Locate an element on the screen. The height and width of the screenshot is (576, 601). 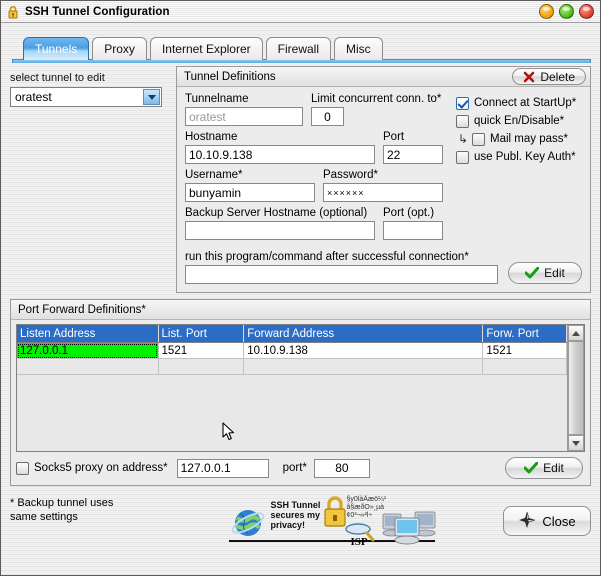
column-header-forw-port: Forw. Port is located at coordinates (524, 334).